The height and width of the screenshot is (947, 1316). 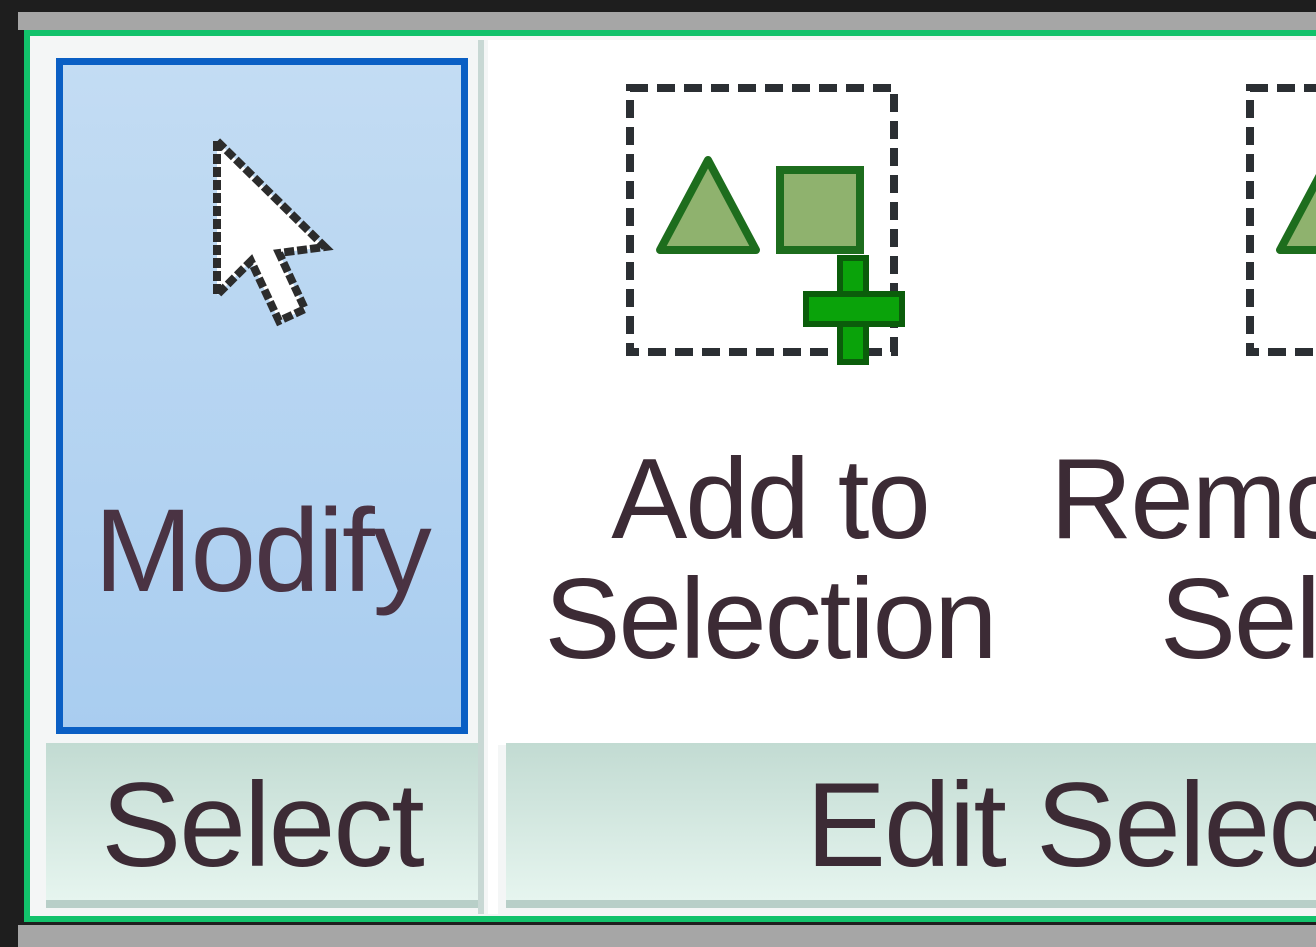 I want to click on cursor-arrow-icon, so click(x=273, y=231).